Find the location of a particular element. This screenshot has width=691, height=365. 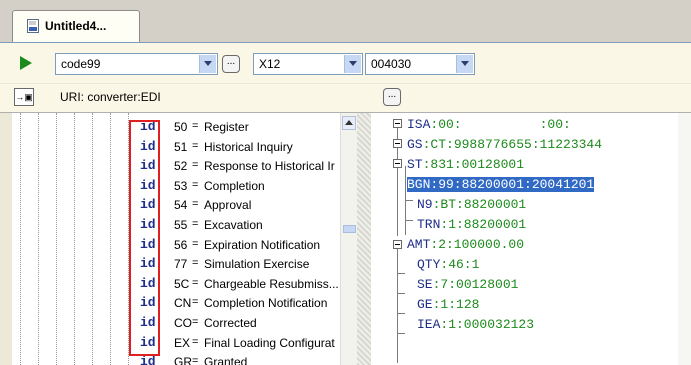

enum-row: id GR = Granted is located at coordinates (247, 358).